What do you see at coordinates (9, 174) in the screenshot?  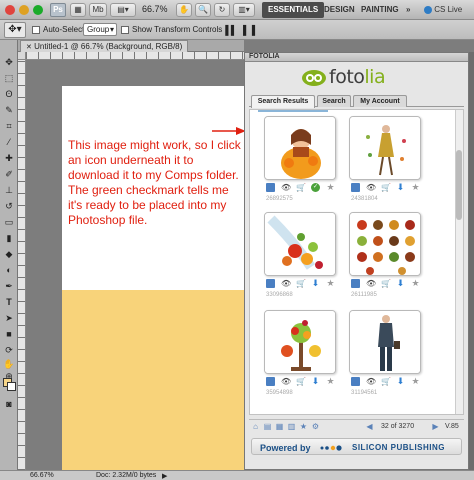 I see `brush-tool-icon: ✐` at bounding box center [9, 174].